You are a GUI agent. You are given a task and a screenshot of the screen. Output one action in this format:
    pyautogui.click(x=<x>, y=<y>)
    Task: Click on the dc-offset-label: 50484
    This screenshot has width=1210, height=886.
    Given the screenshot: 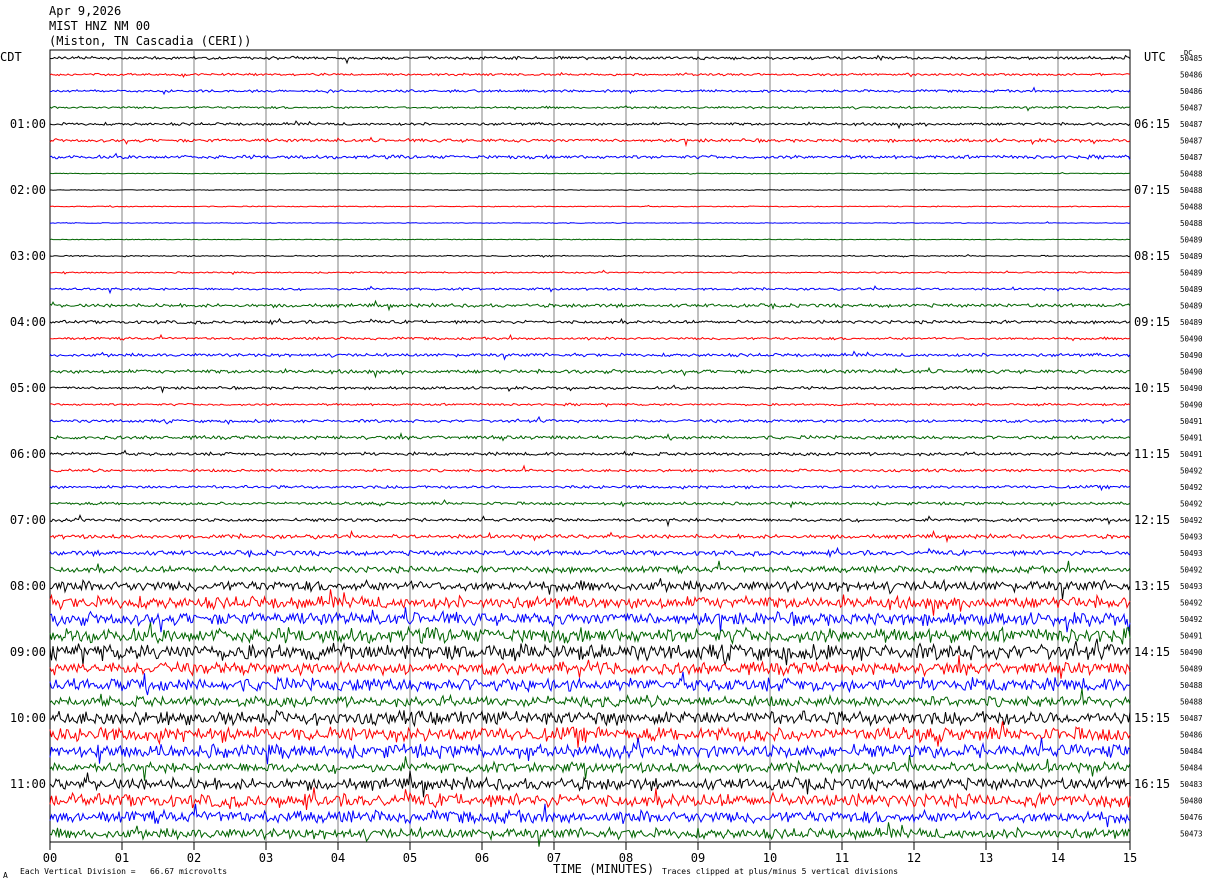 What is the action you would take?
    pyautogui.click(x=1191, y=751)
    